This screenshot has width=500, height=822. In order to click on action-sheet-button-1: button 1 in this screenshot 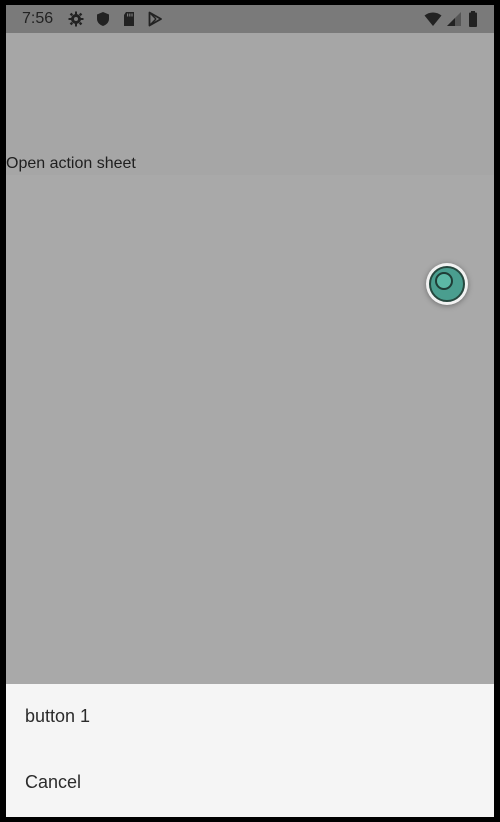, I will do `click(250, 717)`.